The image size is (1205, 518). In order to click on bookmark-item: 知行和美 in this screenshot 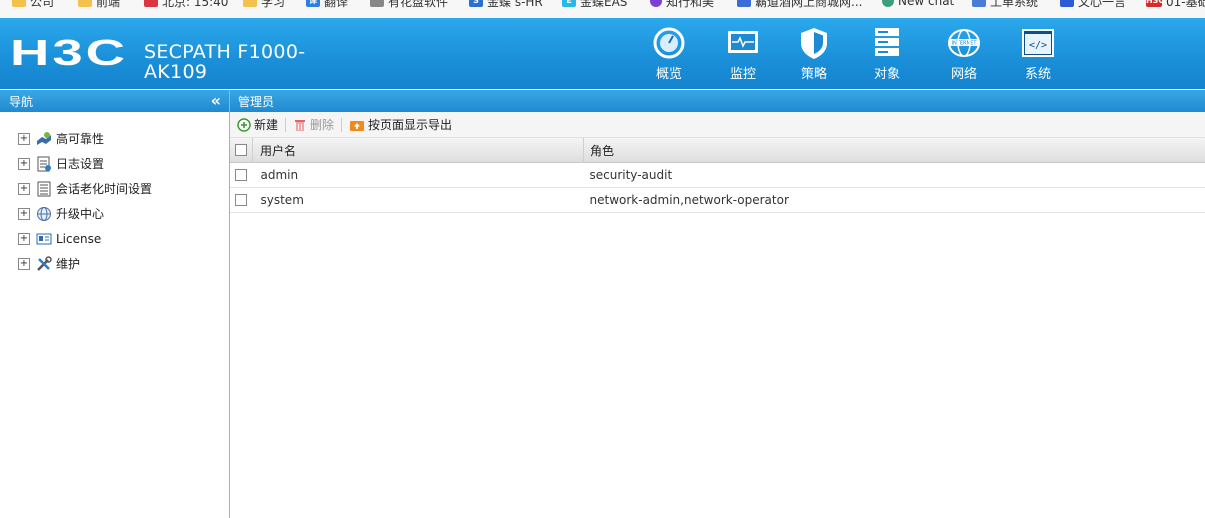, I will do `click(682, 4)`.